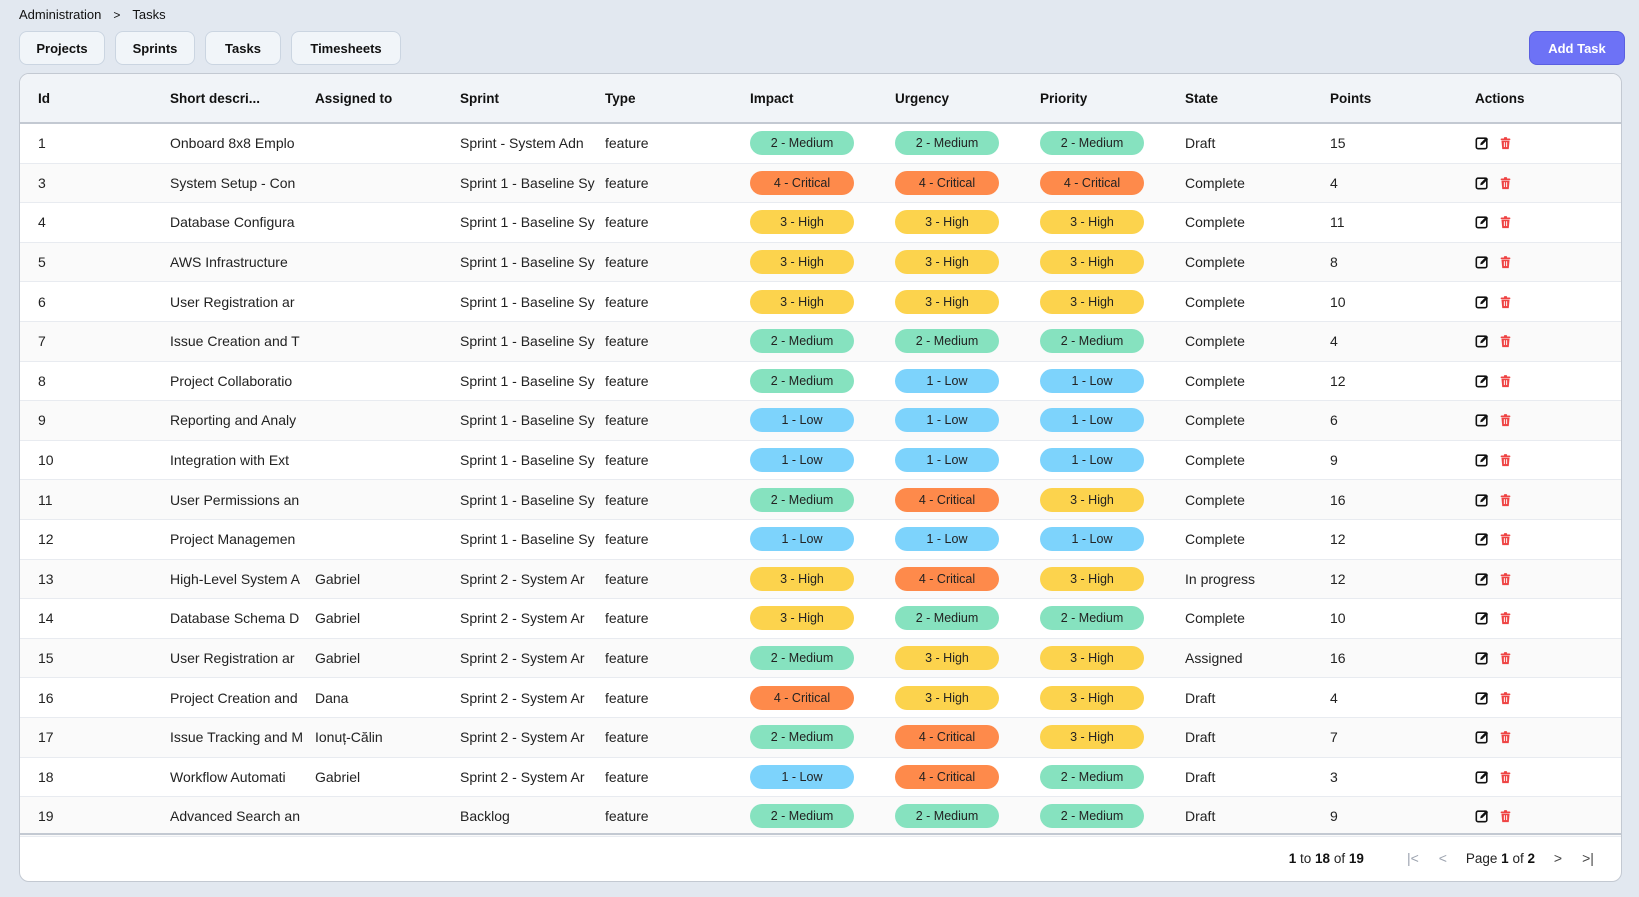  Describe the element at coordinates (1402, 98) in the screenshot. I see `header-points: Points` at that location.